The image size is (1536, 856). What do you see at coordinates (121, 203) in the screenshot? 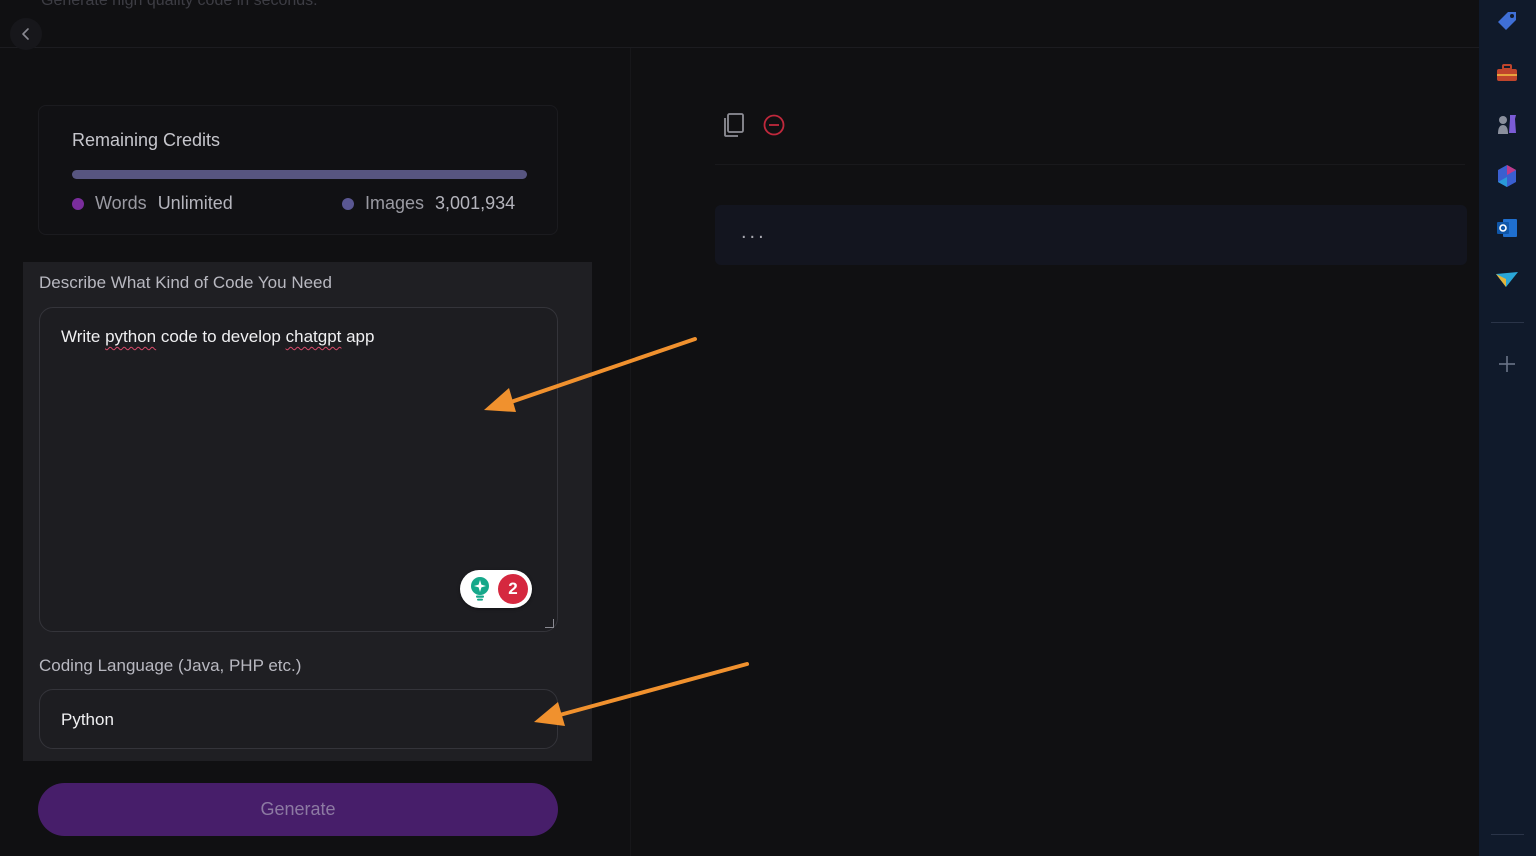
I see `words-label: Words` at bounding box center [121, 203].